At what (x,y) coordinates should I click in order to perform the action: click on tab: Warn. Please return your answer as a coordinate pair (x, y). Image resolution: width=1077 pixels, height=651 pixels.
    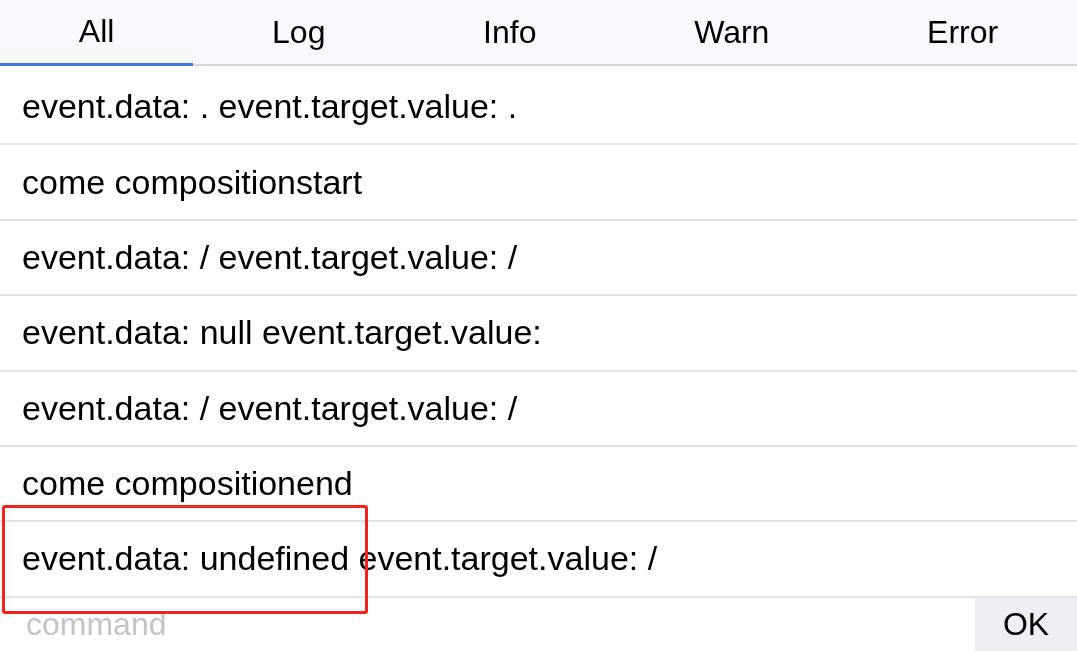
    Looking at the image, I should click on (732, 33).